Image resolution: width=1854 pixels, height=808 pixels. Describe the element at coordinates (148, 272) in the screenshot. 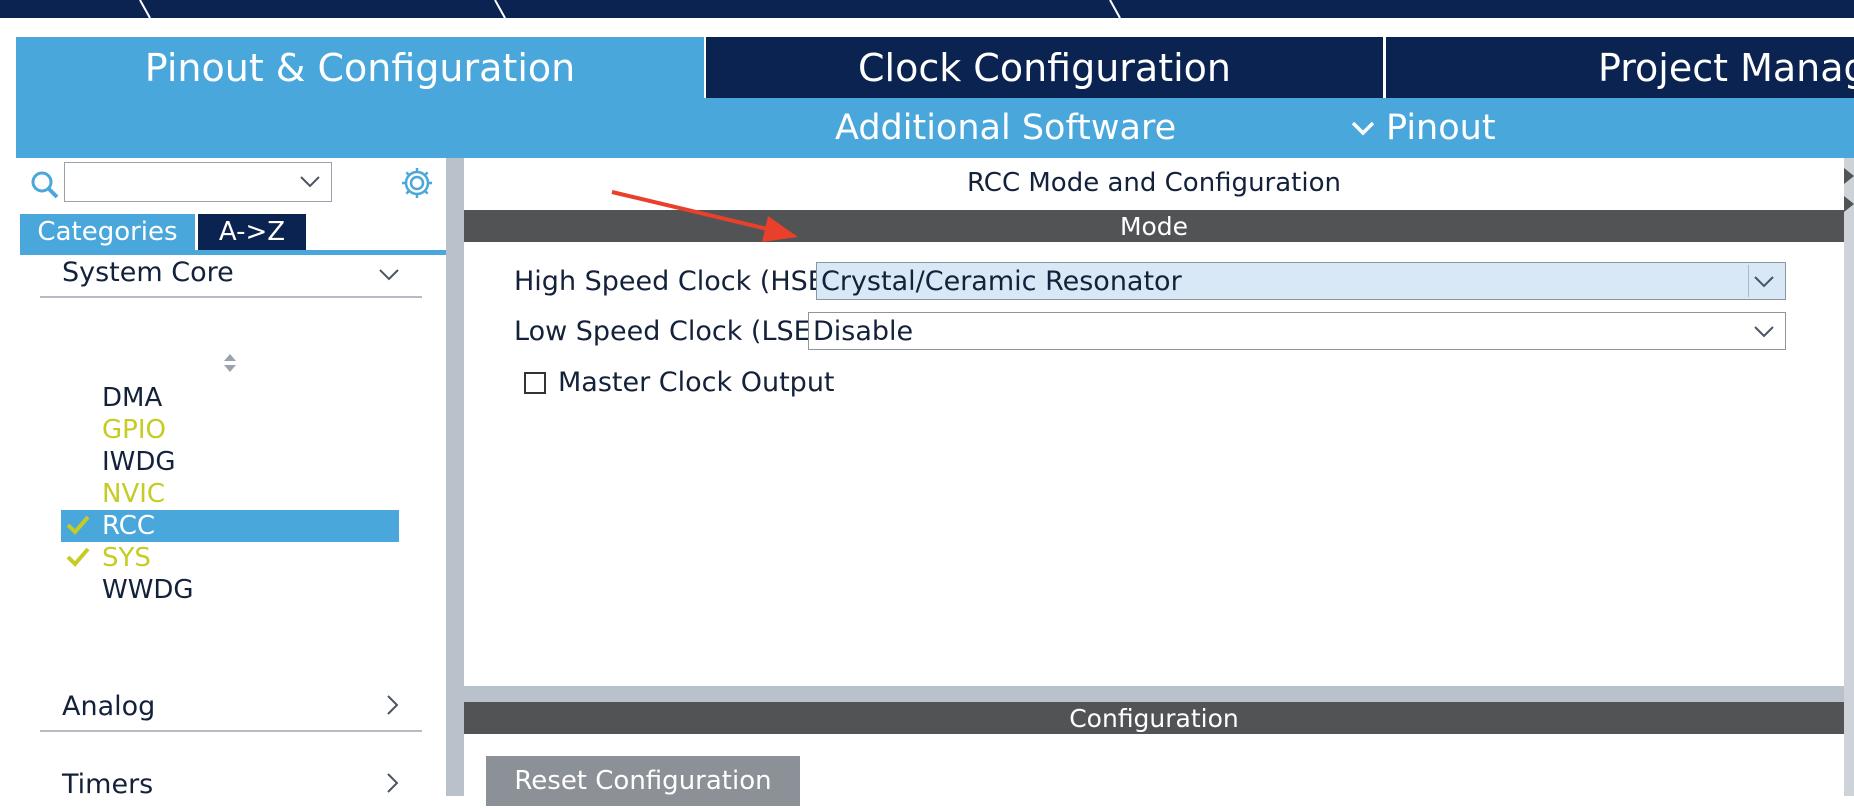

I see `group-label: System Core` at that location.